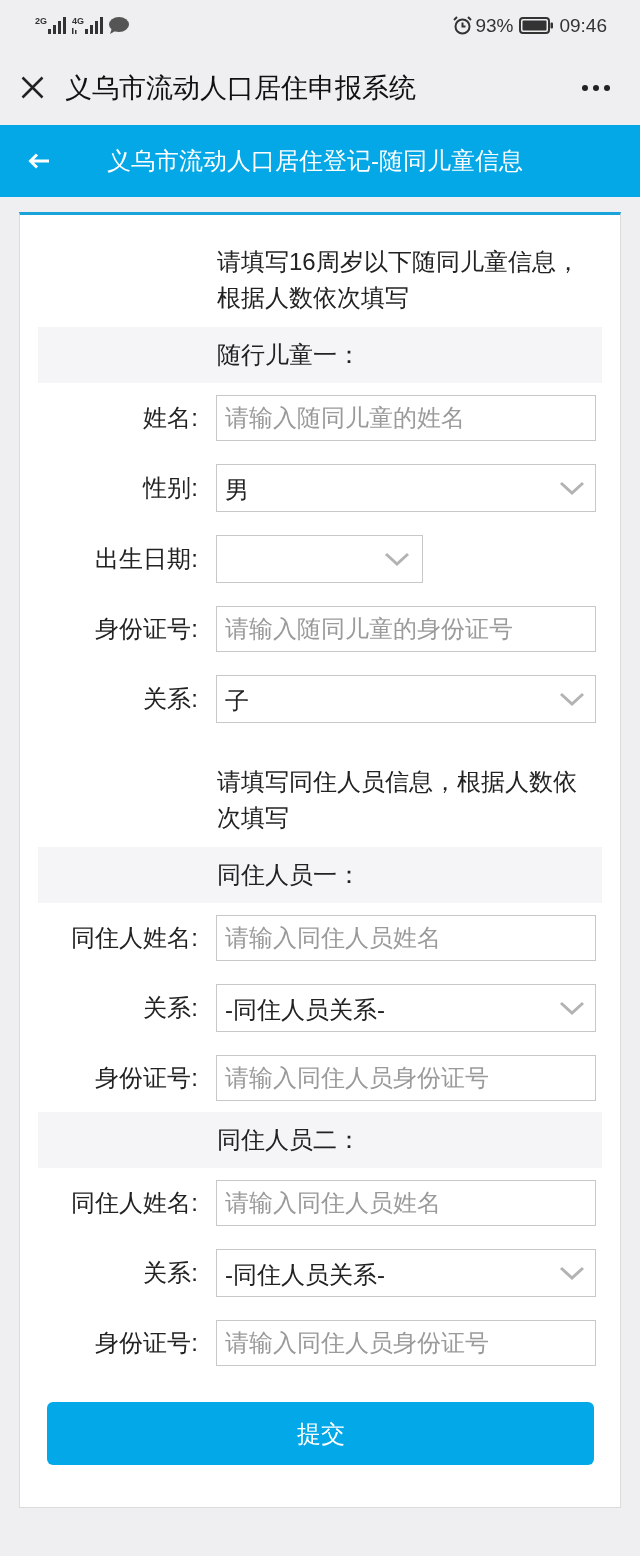 The width and height of the screenshot is (640, 1556). Describe the element at coordinates (406, 698) in the screenshot. I see `dropdown: 子` at that location.